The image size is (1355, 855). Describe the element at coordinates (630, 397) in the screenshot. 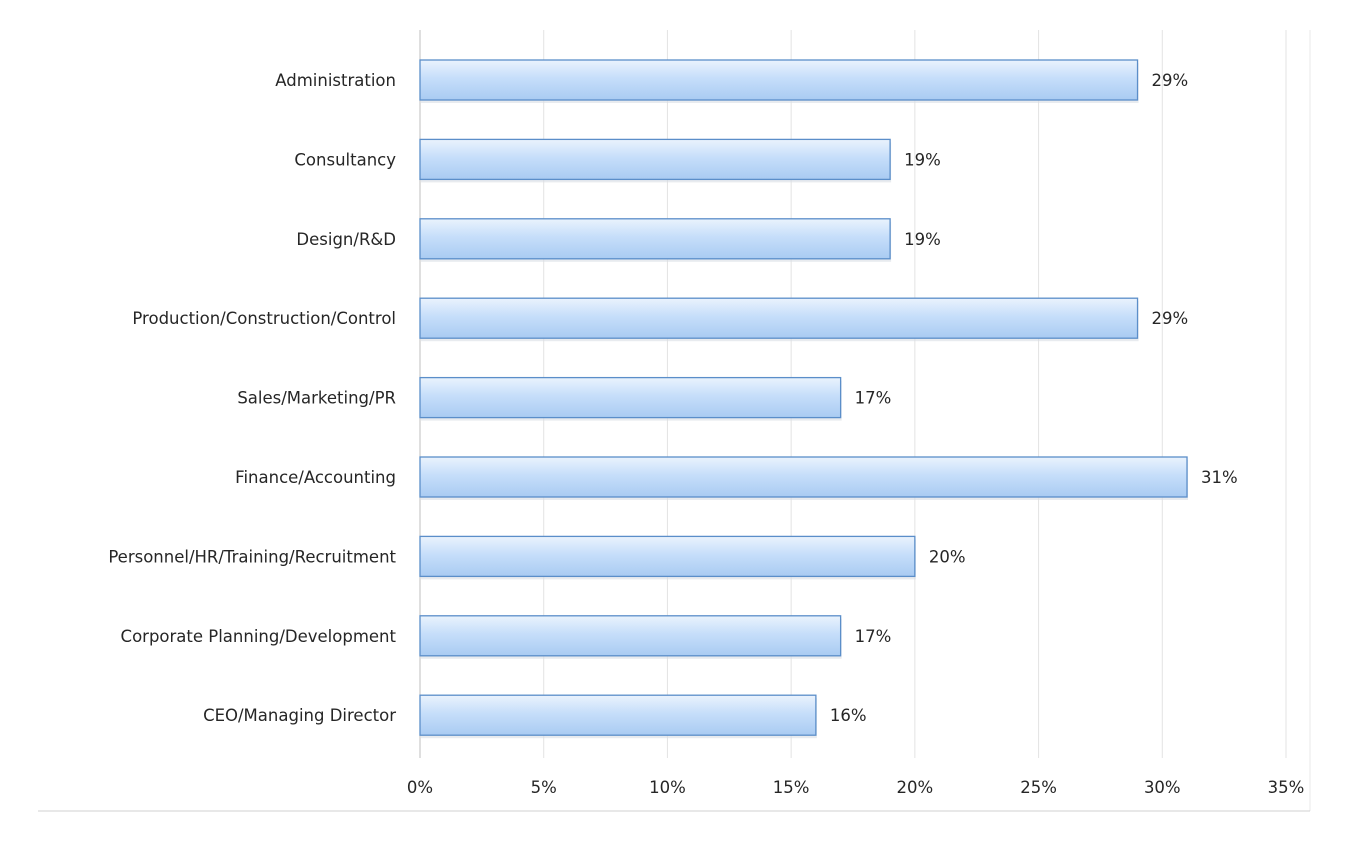

I see `bar-sales-marketing-pr` at that location.